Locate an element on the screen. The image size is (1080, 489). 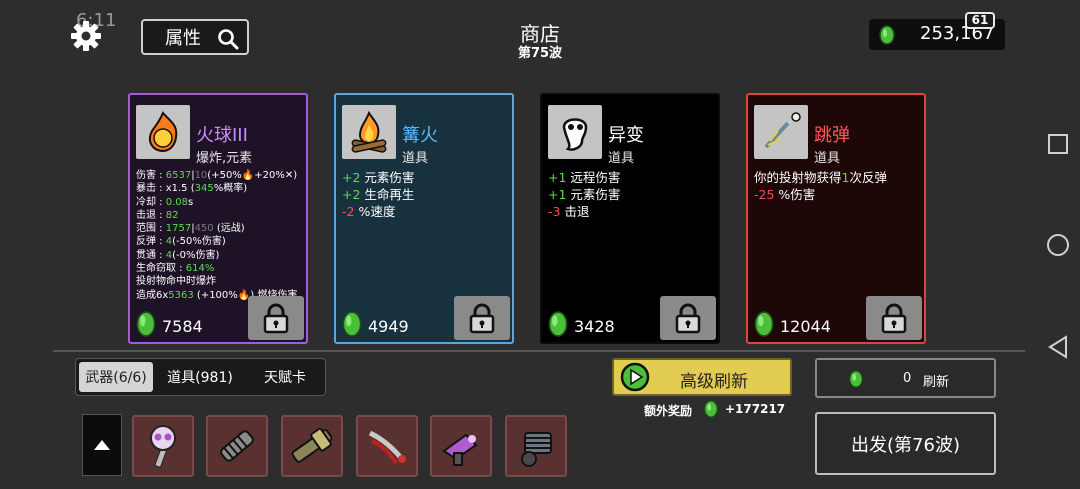
stat-line: 贯通 : 4(-0%伤害) is located at coordinates (219, 255).